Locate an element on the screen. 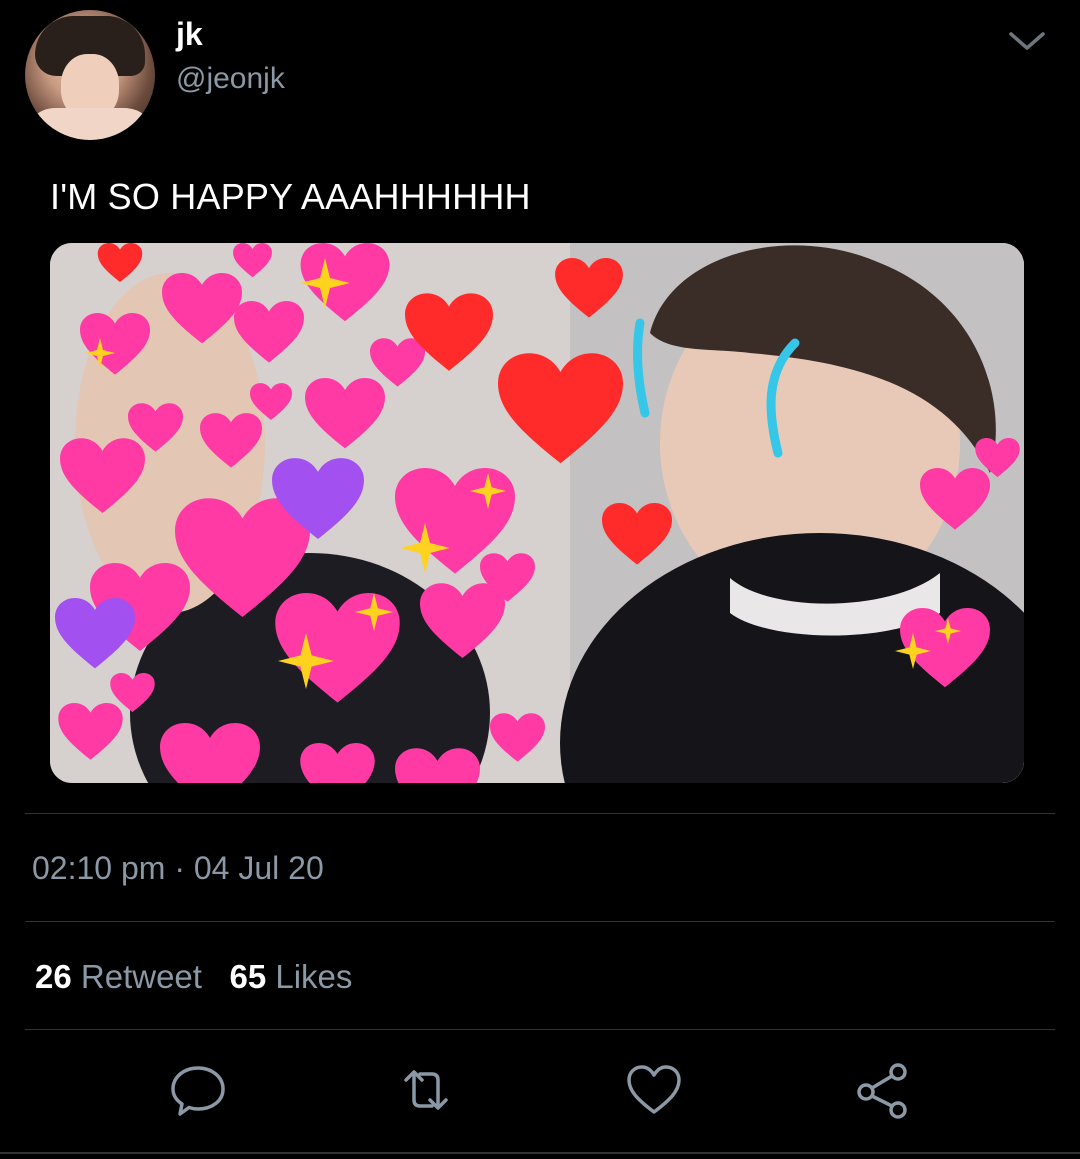 The width and height of the screenshot is (1080, 1159). tweet-date: 04 Jul 20 is located at coordinates (258, 868).